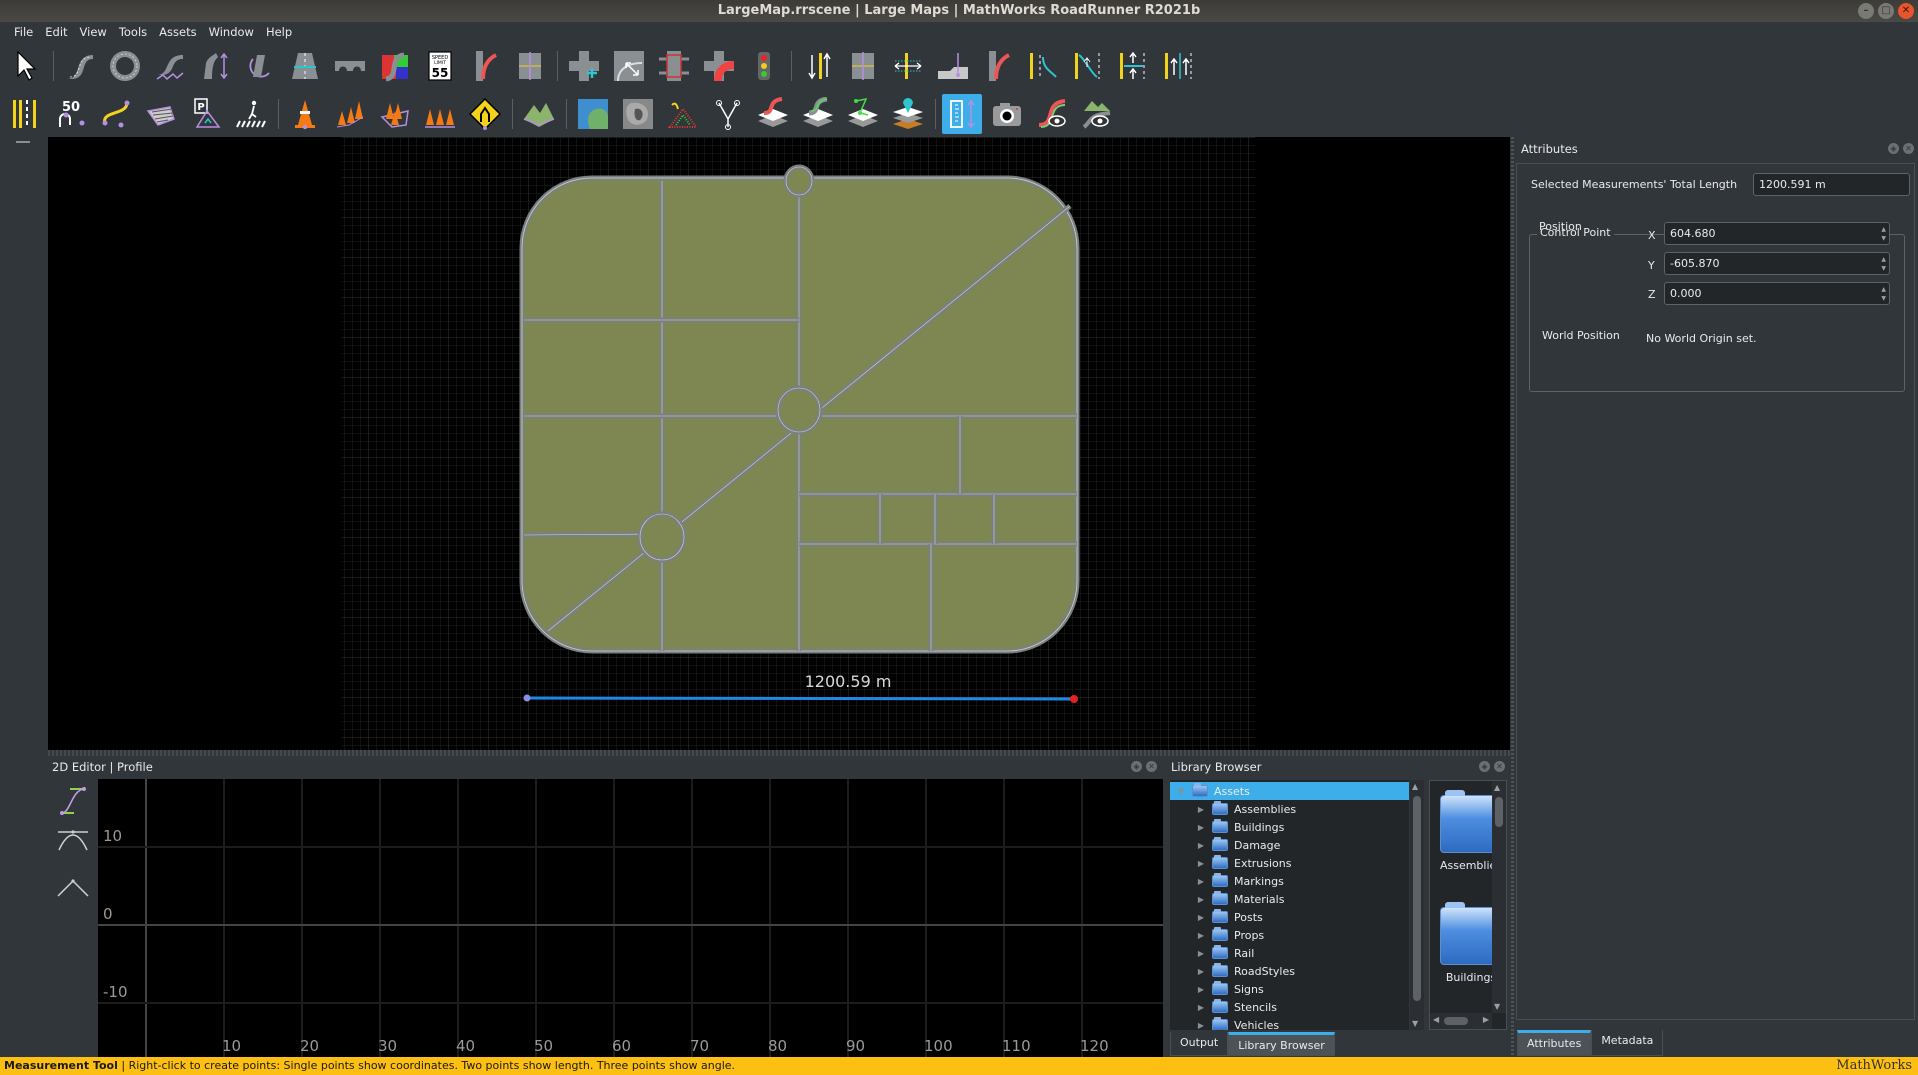 This screenshot has width=1918, height=1075. What do you see at coordinates (125, 66) in the screenshot?
I see `roundabout-tool-button` at bounding box center [125, 66].